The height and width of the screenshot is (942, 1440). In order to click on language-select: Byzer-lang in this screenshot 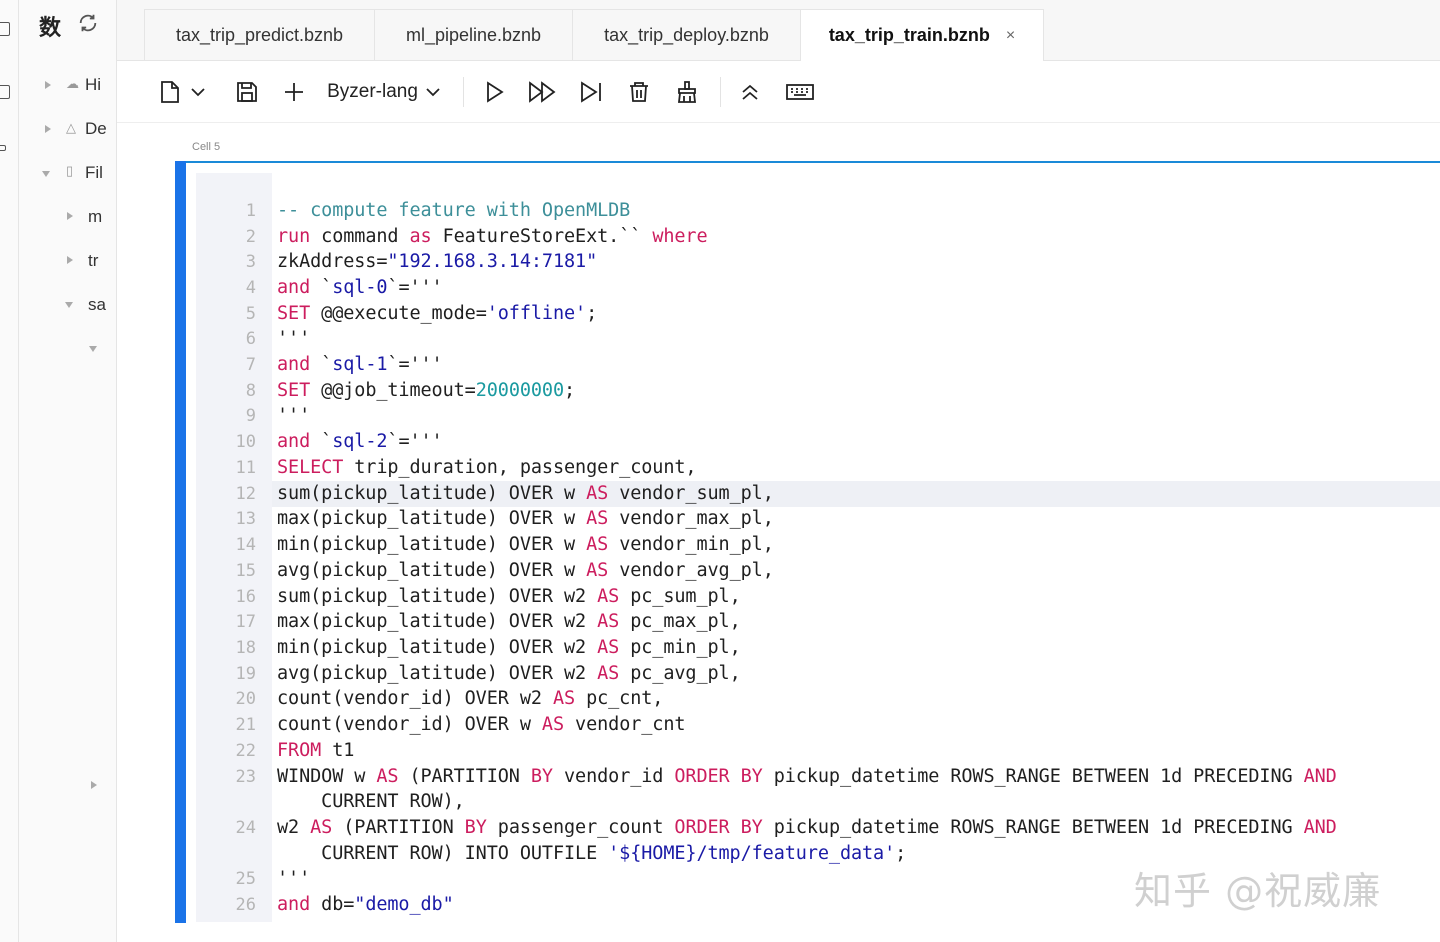, I will do `click(384, 92)`.